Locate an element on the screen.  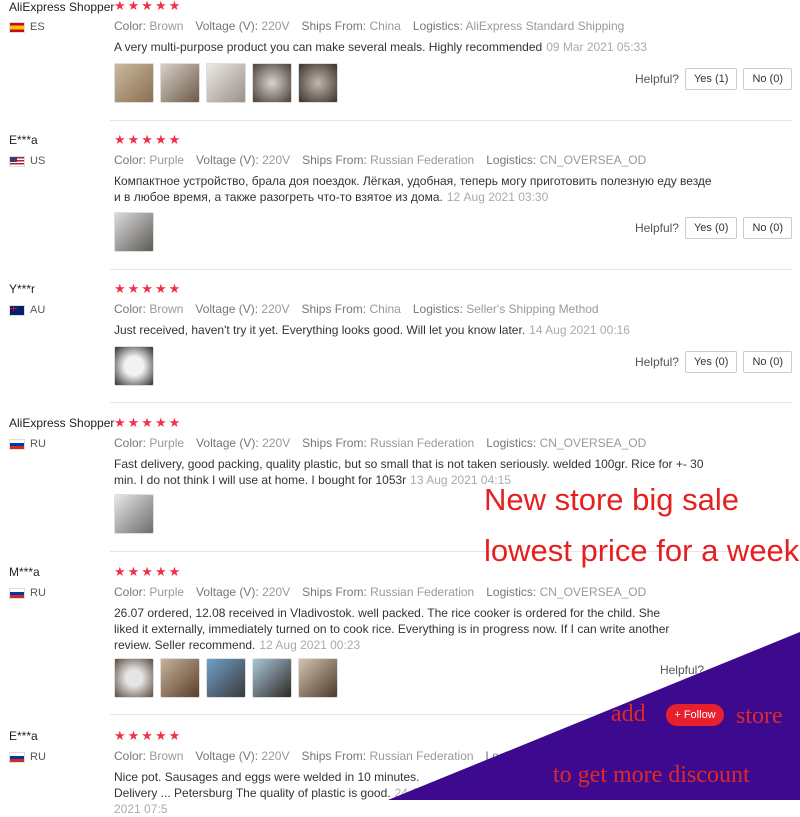
country-code: AU is located at coordinates (38, 310).